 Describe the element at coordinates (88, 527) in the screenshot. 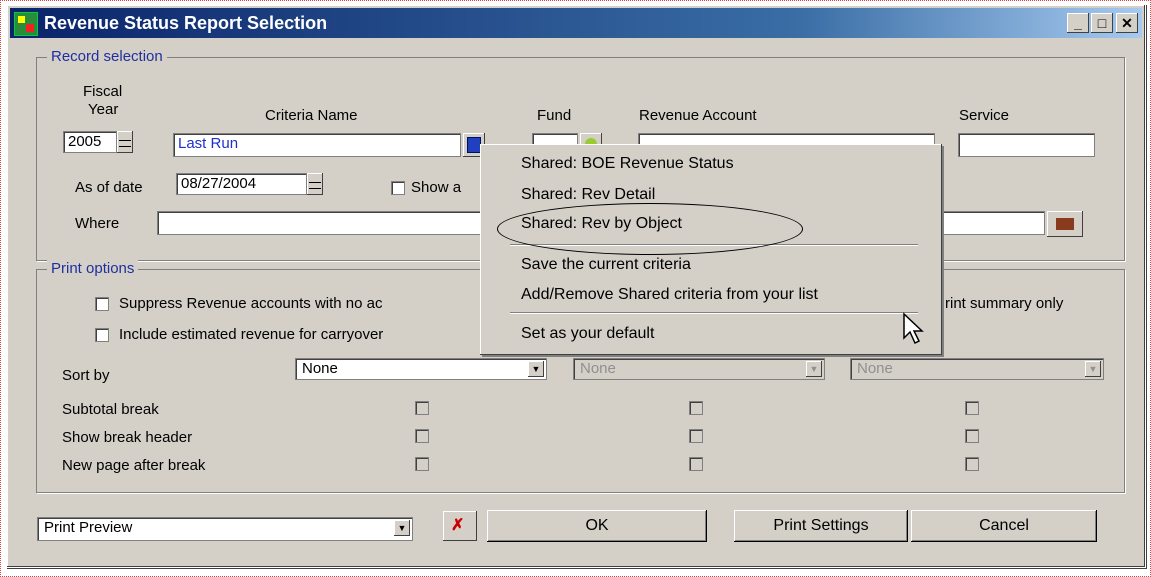

I see `output-destination-value: Print Preview` at that location.